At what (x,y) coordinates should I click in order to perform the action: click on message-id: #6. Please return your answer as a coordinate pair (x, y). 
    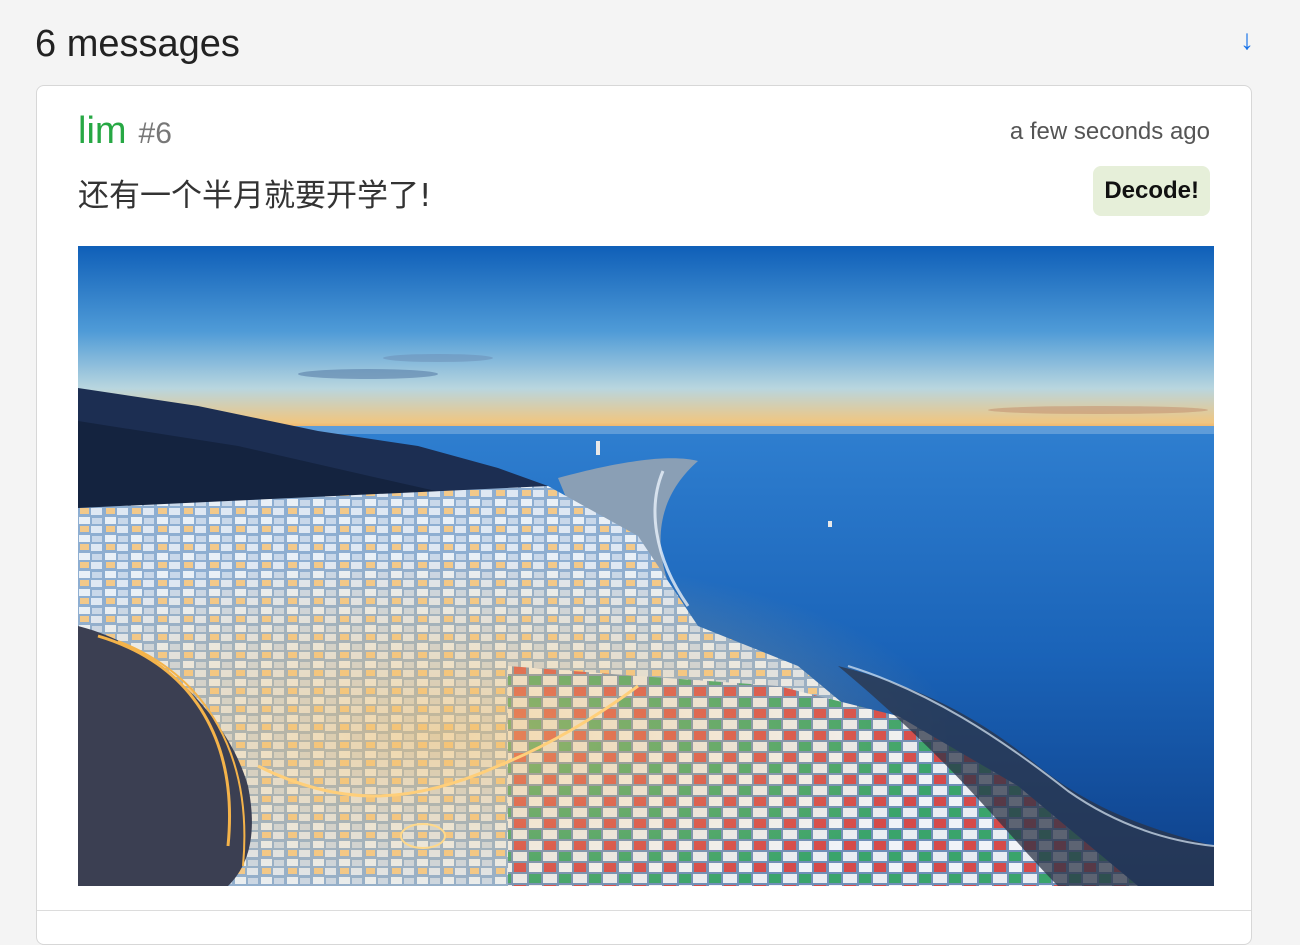
    Looking at the image, I should click on (155, 133).